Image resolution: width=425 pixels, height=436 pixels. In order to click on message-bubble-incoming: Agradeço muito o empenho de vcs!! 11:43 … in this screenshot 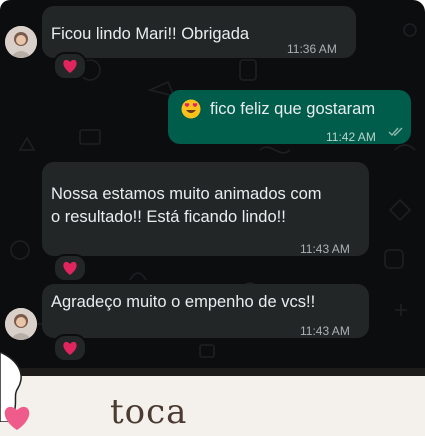, I will do `click(205, 311)`.